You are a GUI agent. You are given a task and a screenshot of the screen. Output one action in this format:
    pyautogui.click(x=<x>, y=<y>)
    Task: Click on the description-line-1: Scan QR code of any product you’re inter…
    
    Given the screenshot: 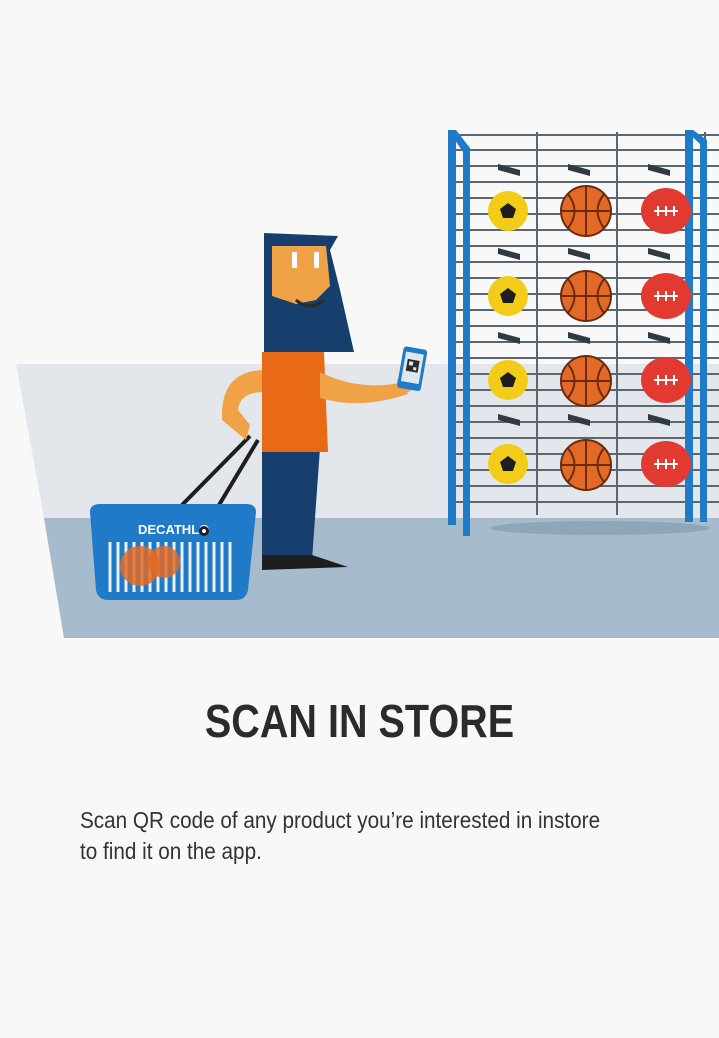 What is the action you would take?
    pyautogui.click(x=340, y=820)
    